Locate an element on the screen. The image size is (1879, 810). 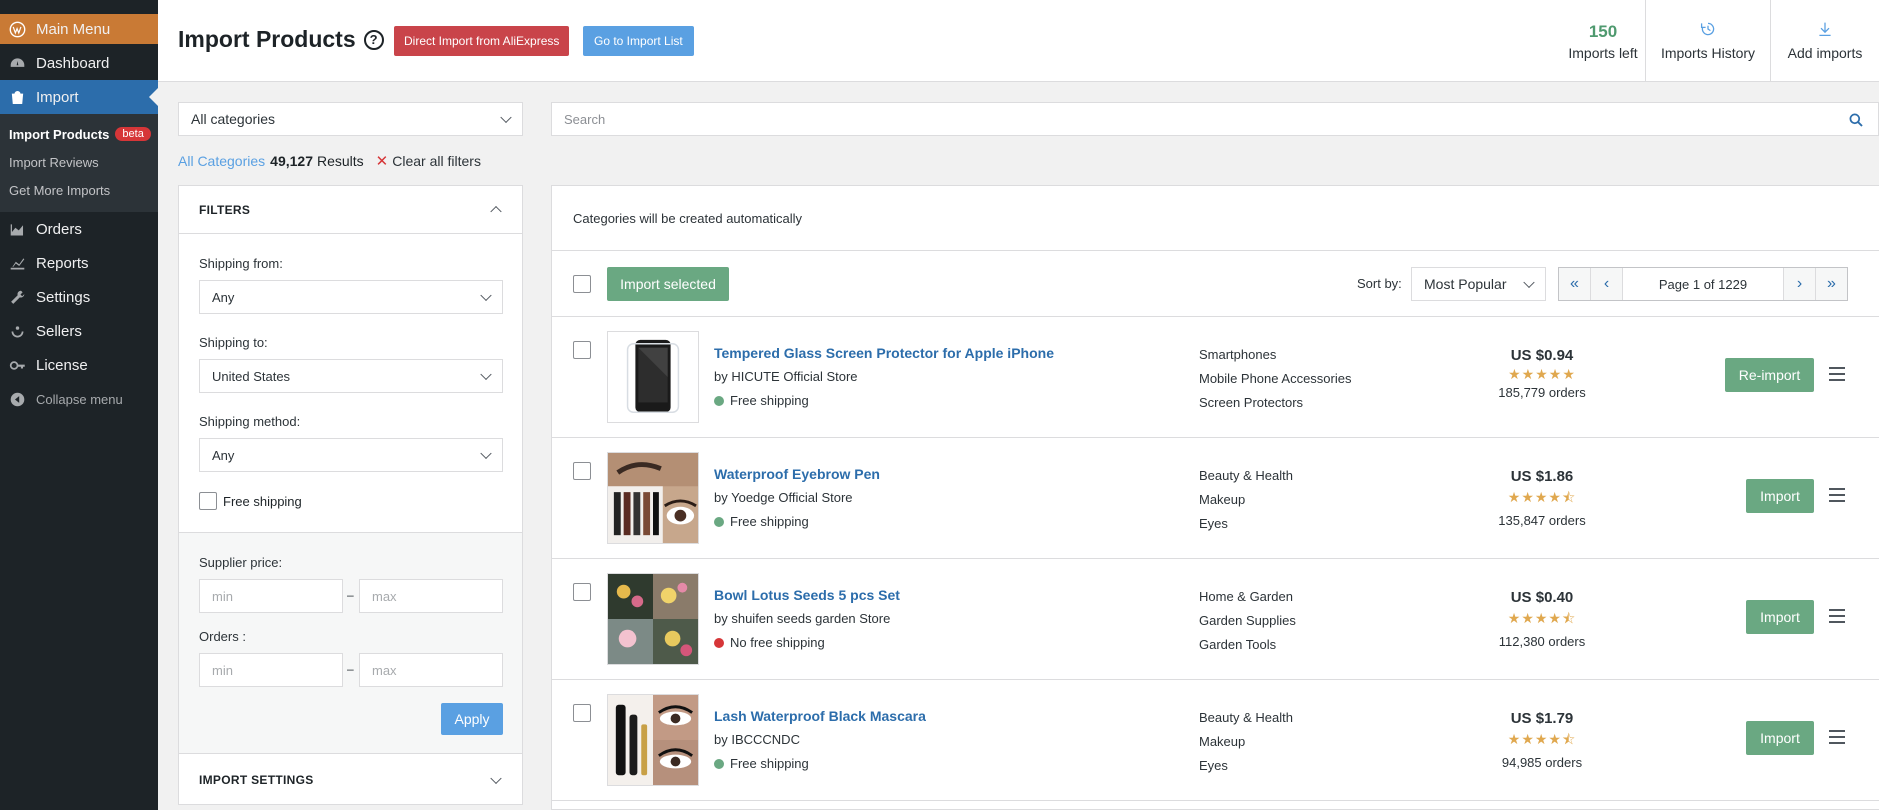
star-rating: ★★★★⯪ is located at coordinates (1542, 739).